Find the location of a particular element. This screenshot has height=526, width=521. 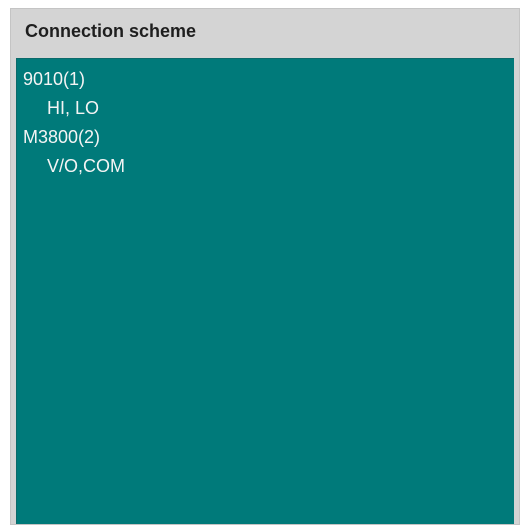

panel-title: Connection scheme is located at coordinates (265, 31).